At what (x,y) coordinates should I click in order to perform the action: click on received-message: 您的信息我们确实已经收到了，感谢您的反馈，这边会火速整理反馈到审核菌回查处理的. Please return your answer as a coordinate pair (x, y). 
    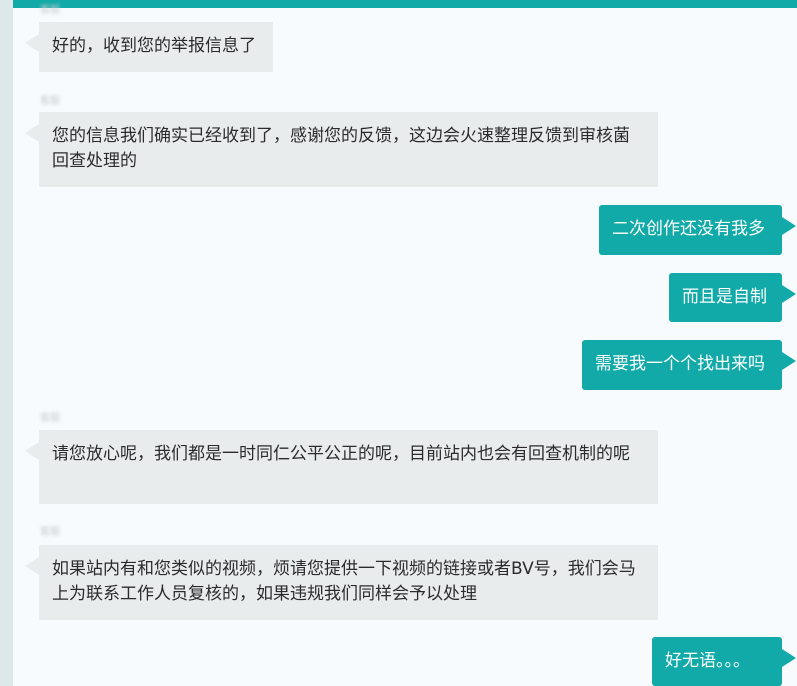
    Looking at the image, I should click on (341, 149).